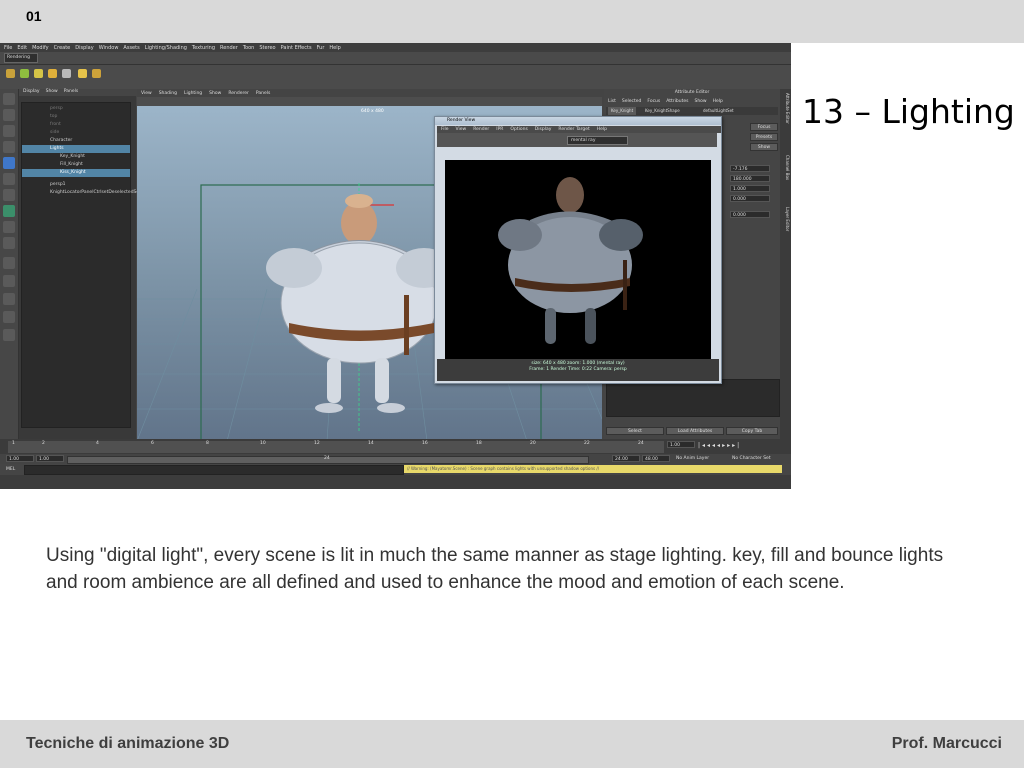  I want to click on ae-menu-list: List, so click(612, 101).